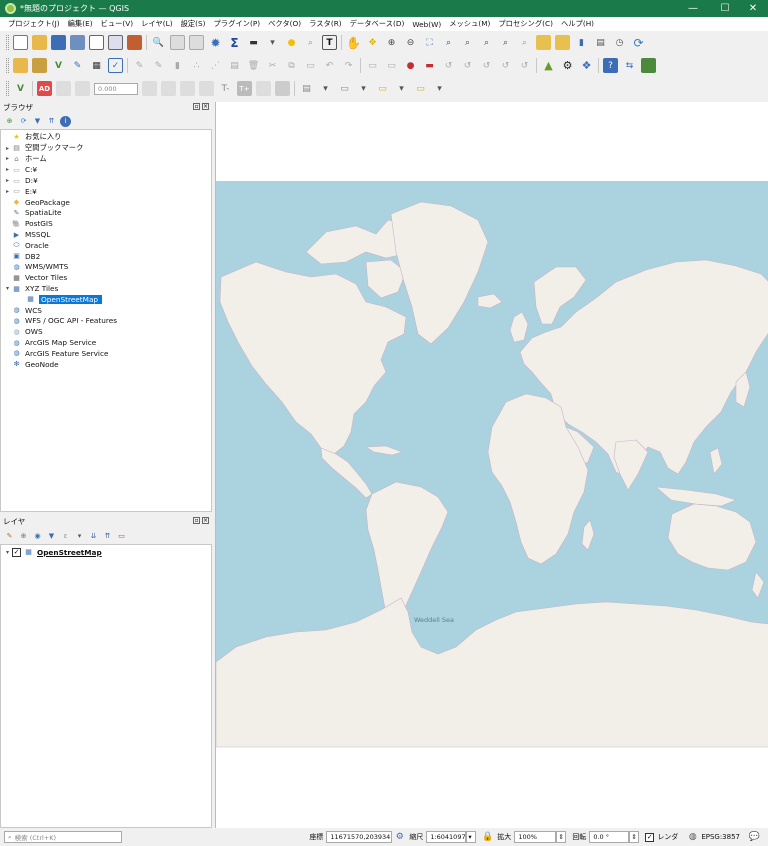 The width and height of the screenshot is (768, 846). I want to click on locator-search-input: ⌕ 検索 (Ctrl+K), so click(63, 837).